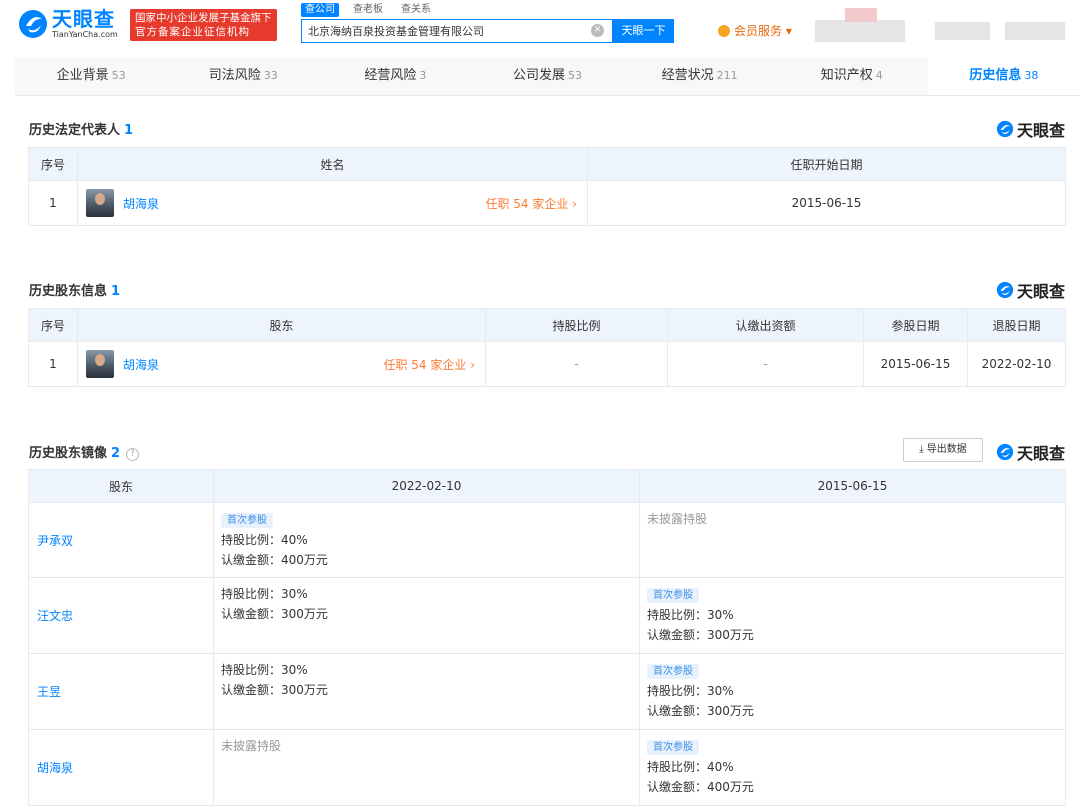 This screenshot has height=812, width=1080. What do you see at coordinates (243, 76) in the screenshot?
I see `tab-judicial-risk: 司法风险 33` at bounding box center [243, 76].